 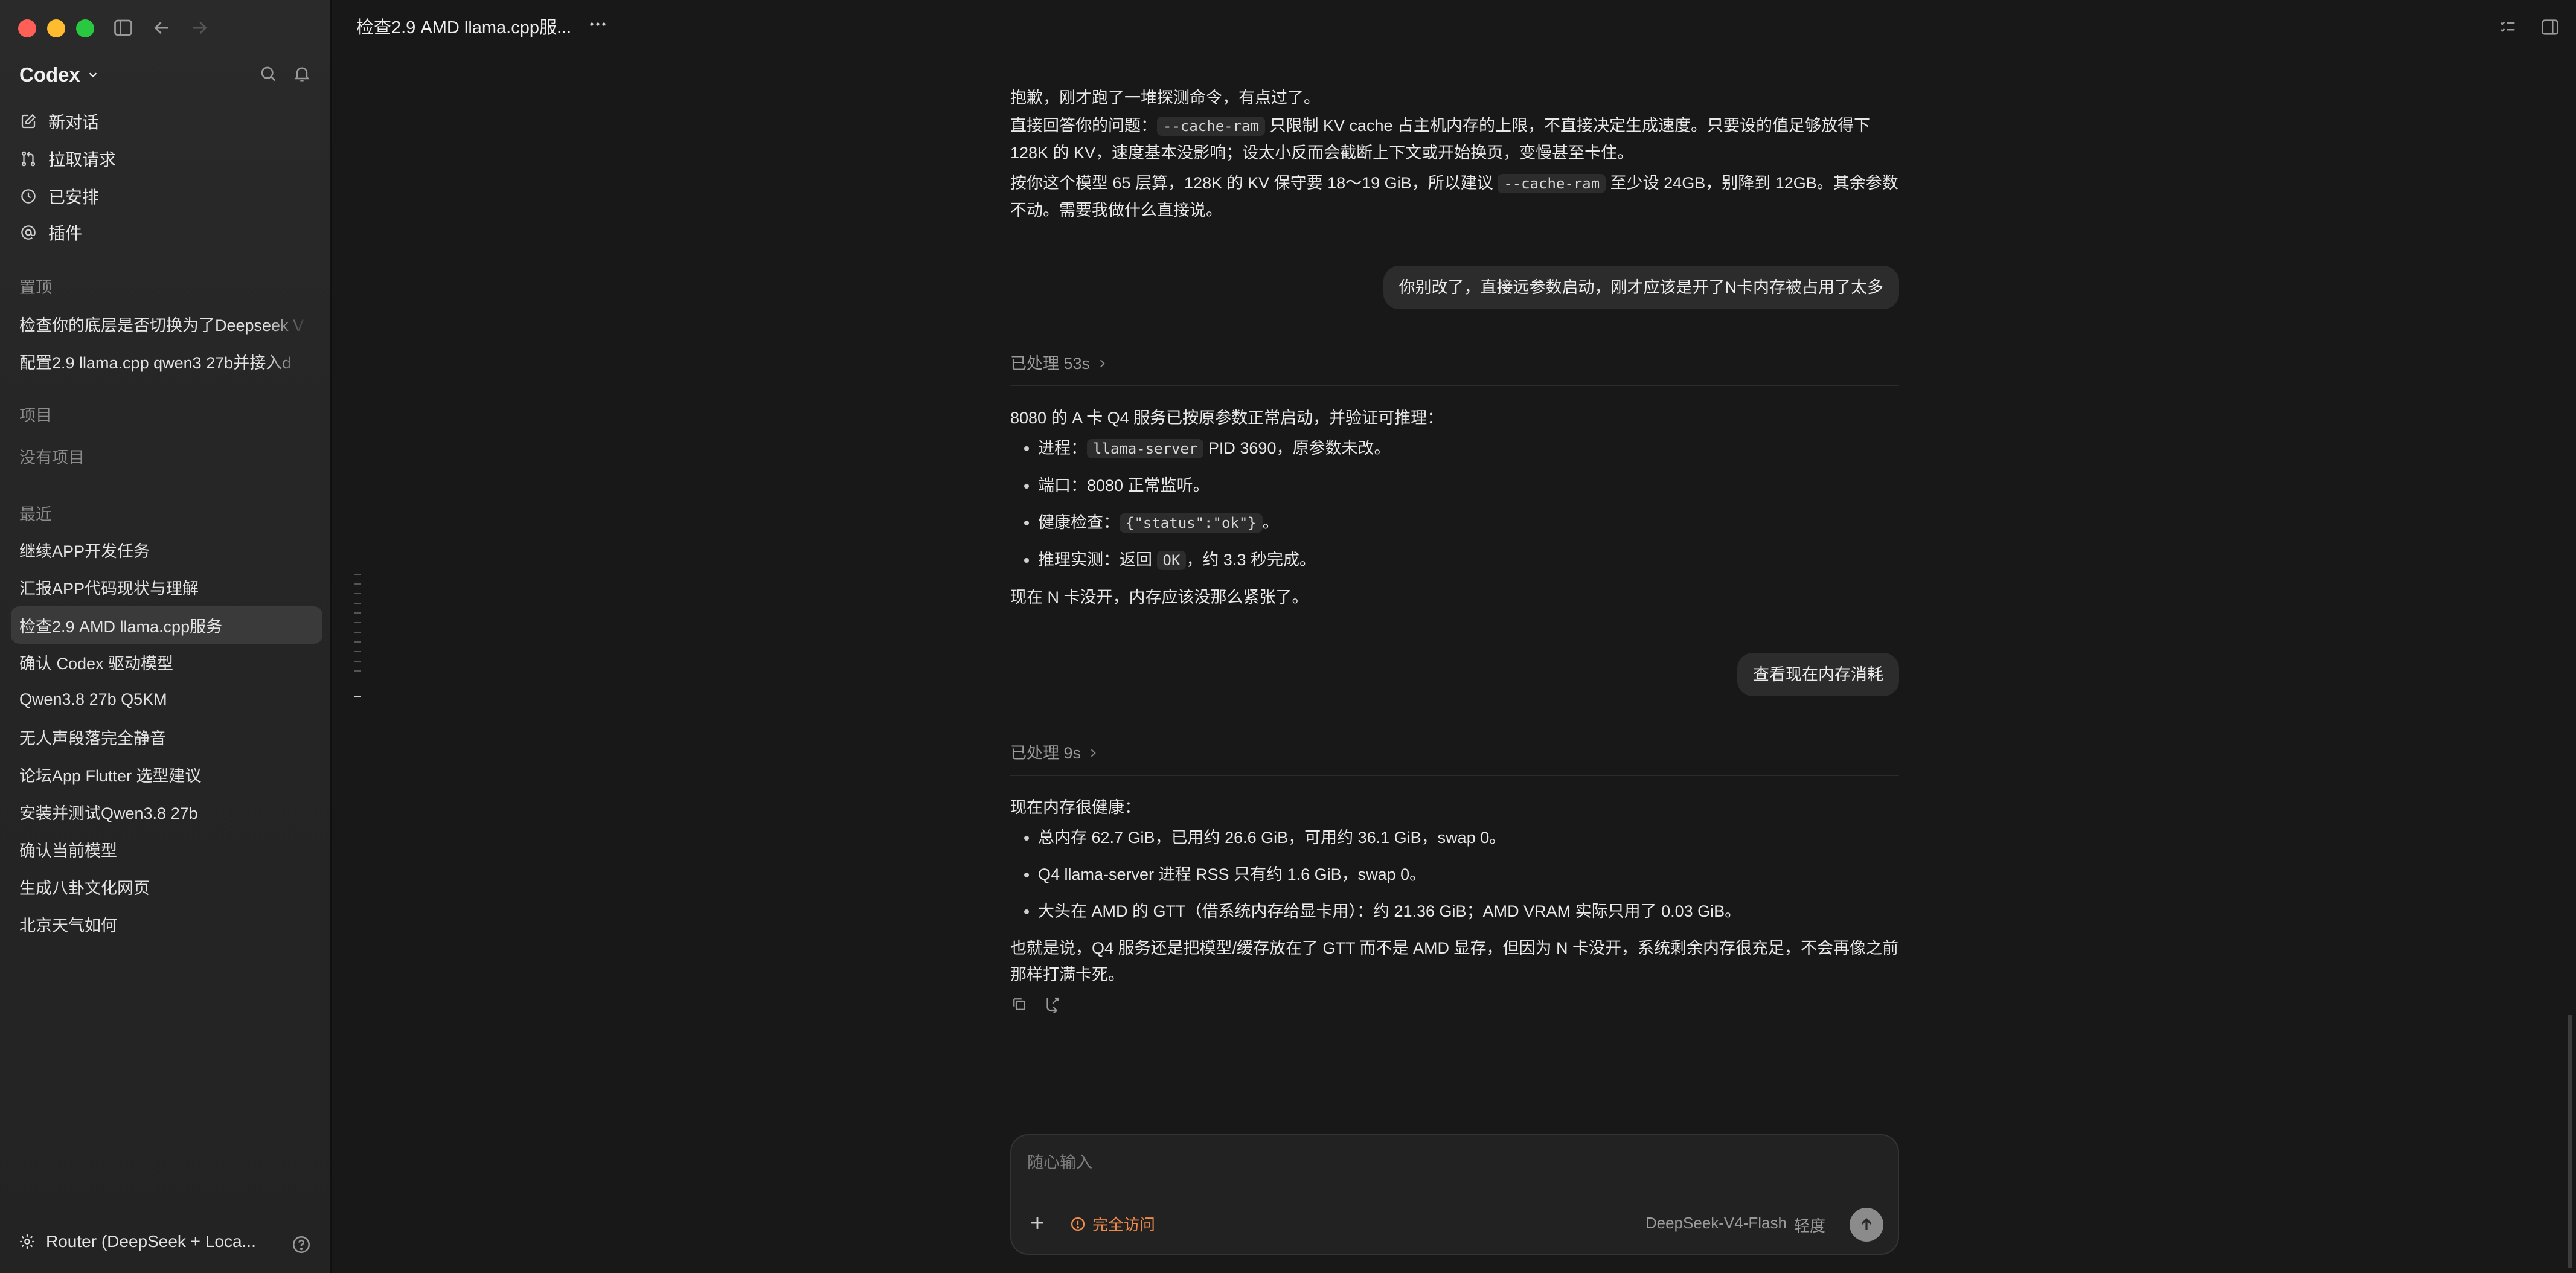 What do you see at coordinates (301, 1244) in the screenshot?
I see `help-icon` at bounding box center [301, 1244].